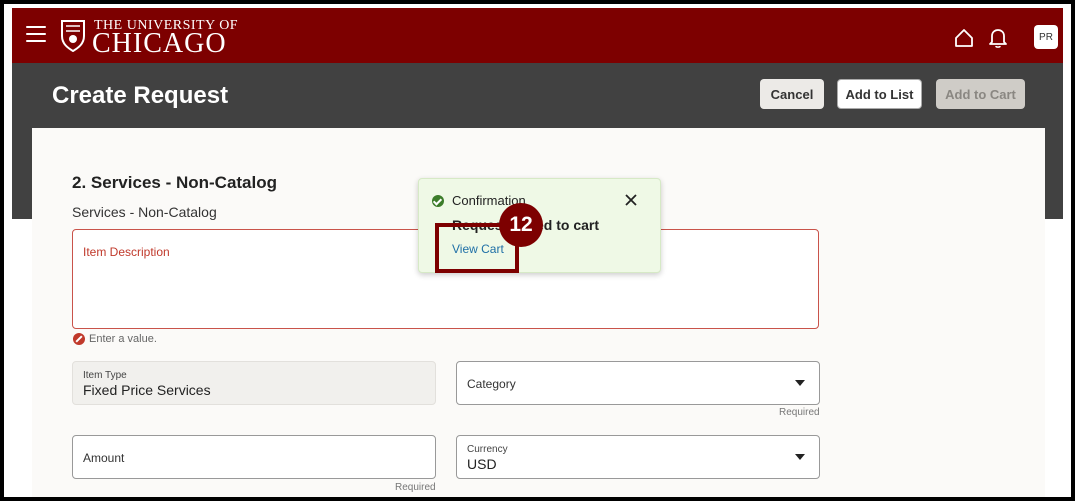 This screenshot has height=501, width=1075. Describe the element at coordinates (964, 38) in the screenshot. I see `home-icon` at that location.